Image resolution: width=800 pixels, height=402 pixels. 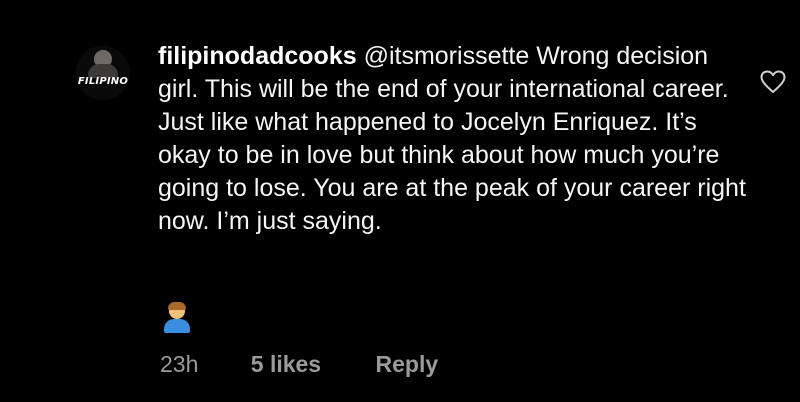 What do you see at coordinates (177, 326) in the screenshot?
I see `emoji-body-shape` at bounding box center [177, 326].